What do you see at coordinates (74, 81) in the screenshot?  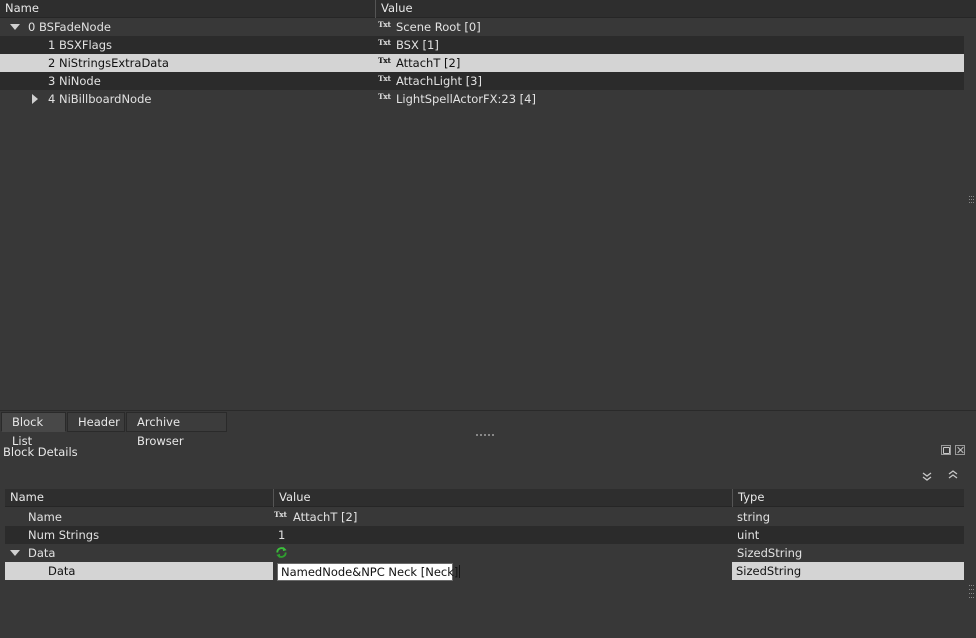 I see `block-row-name: 3 NiNode` at bounding box center [74, 81].